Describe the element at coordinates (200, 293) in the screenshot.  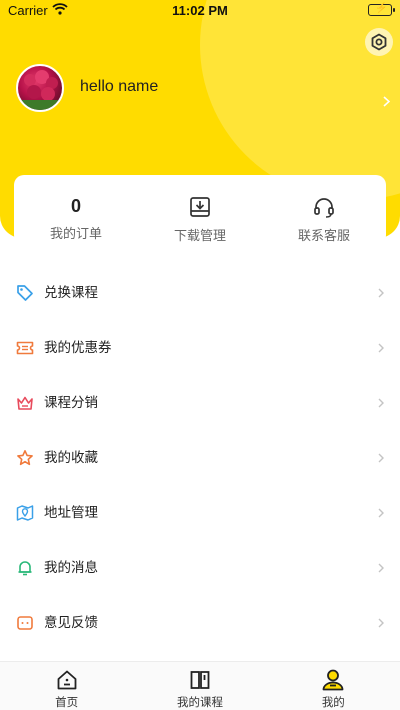
I see `menu-item-redeem-course: 兑换课程` at that location.